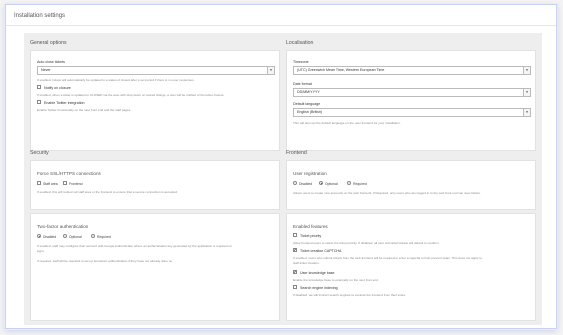  Describe the element at coordinates (308, 92) in the screenshot. I see `date-format-value: DD/MM/YYYY` at that location.